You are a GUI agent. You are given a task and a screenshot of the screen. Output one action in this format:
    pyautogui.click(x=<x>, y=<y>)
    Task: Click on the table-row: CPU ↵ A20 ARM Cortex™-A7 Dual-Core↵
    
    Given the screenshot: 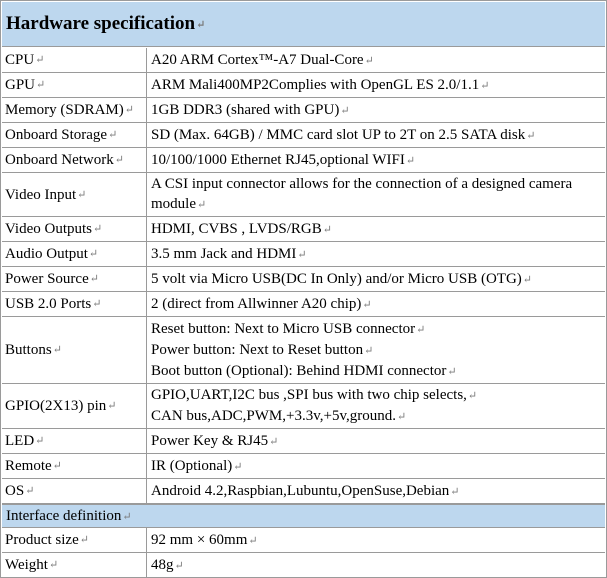 What is the action you would take?
    pyautogui.click(x=303, y=60)
    